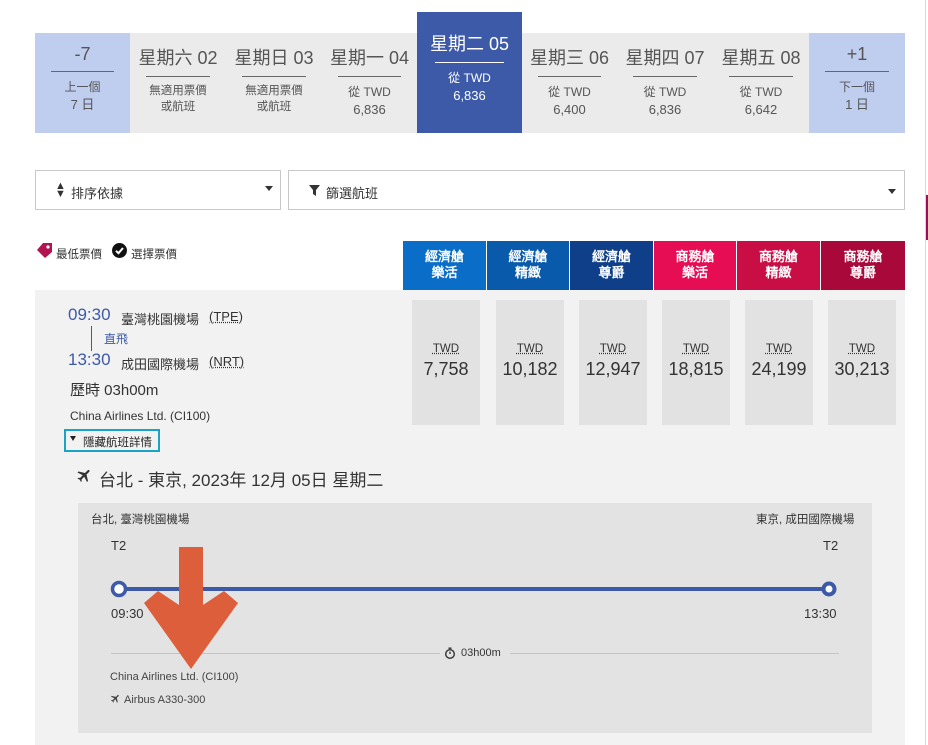 The width and height of the screenshot is (928, 745). What do you see at coordinates (274, 83) in the screenshot?
I see `date-cell: 星期日 03 無適用票價或航班` at bounding box center [274, 83].